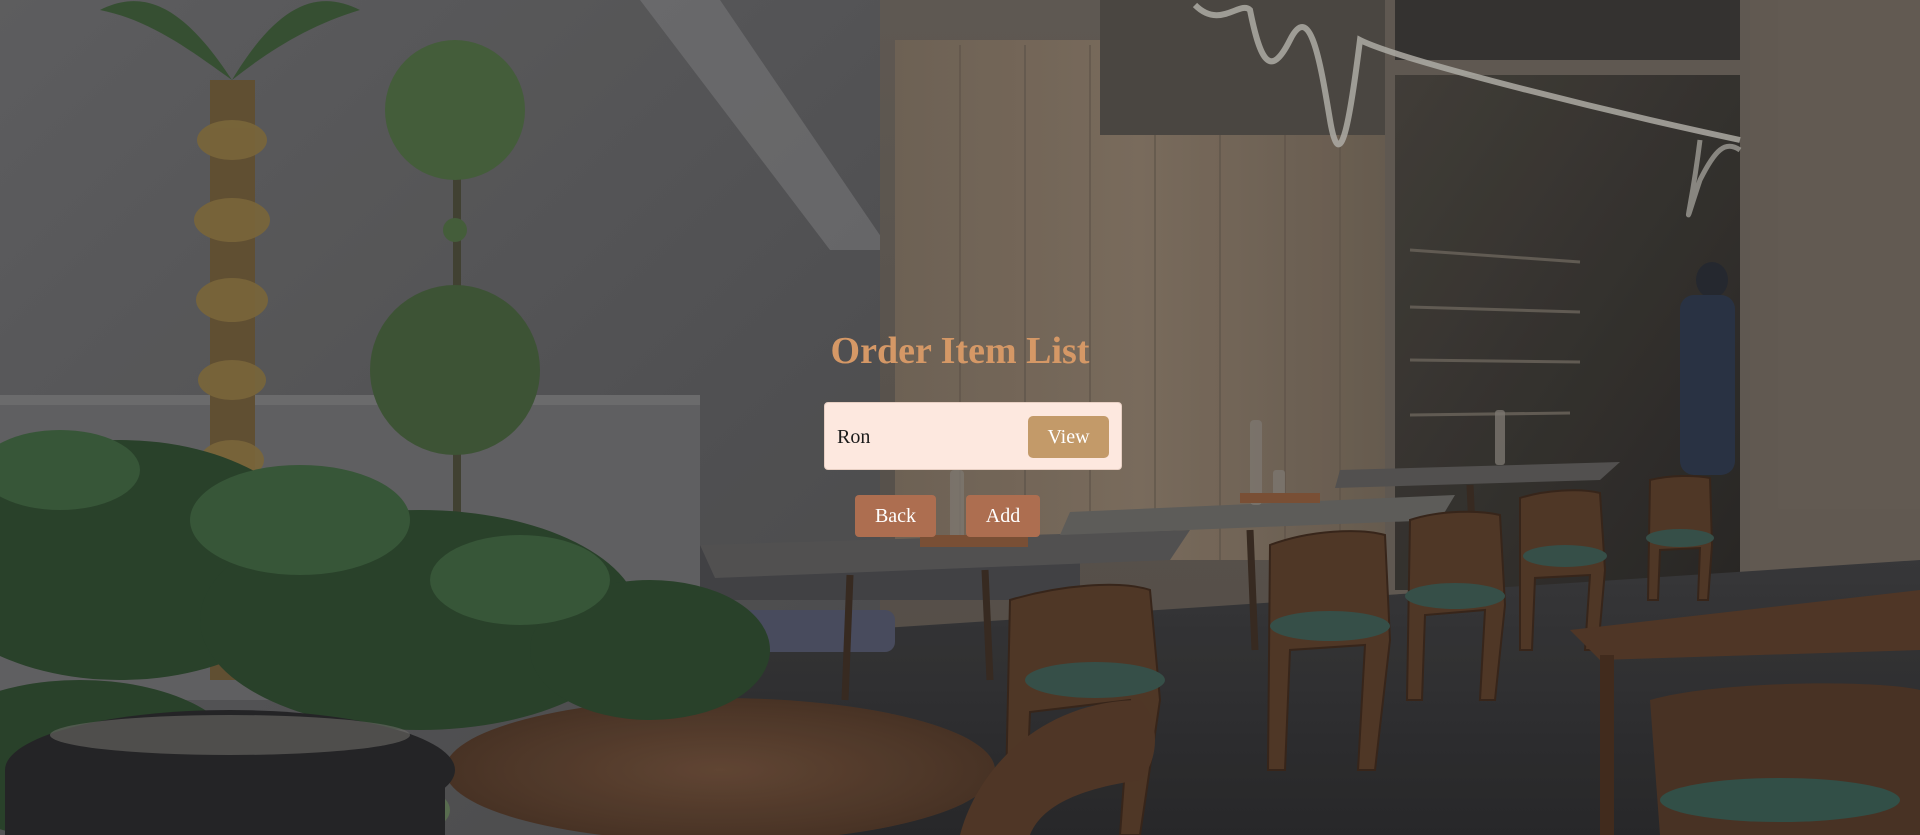 The height and width of the screenshot is (835, 1920). I want to click on action-button-row: Back Add, so click(960, 516).